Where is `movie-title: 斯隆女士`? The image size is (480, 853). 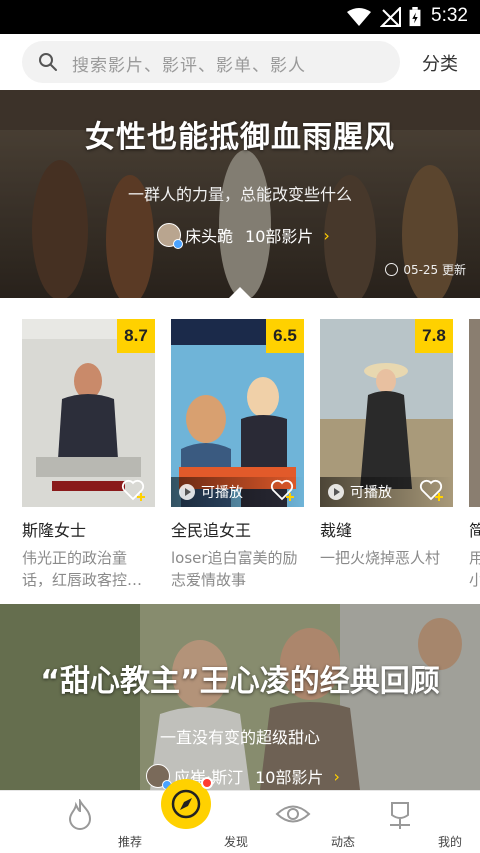 movie-title: 斯隆女士 is located at coordinates (54, 530).